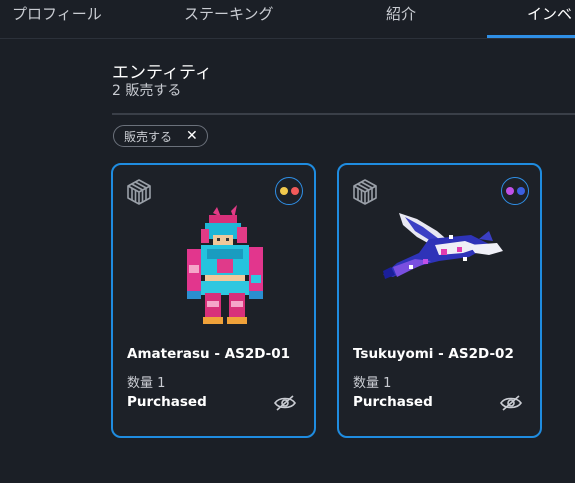  I want to click on entity-name: Amaterasu - AS2D-01, so click(209, 354).